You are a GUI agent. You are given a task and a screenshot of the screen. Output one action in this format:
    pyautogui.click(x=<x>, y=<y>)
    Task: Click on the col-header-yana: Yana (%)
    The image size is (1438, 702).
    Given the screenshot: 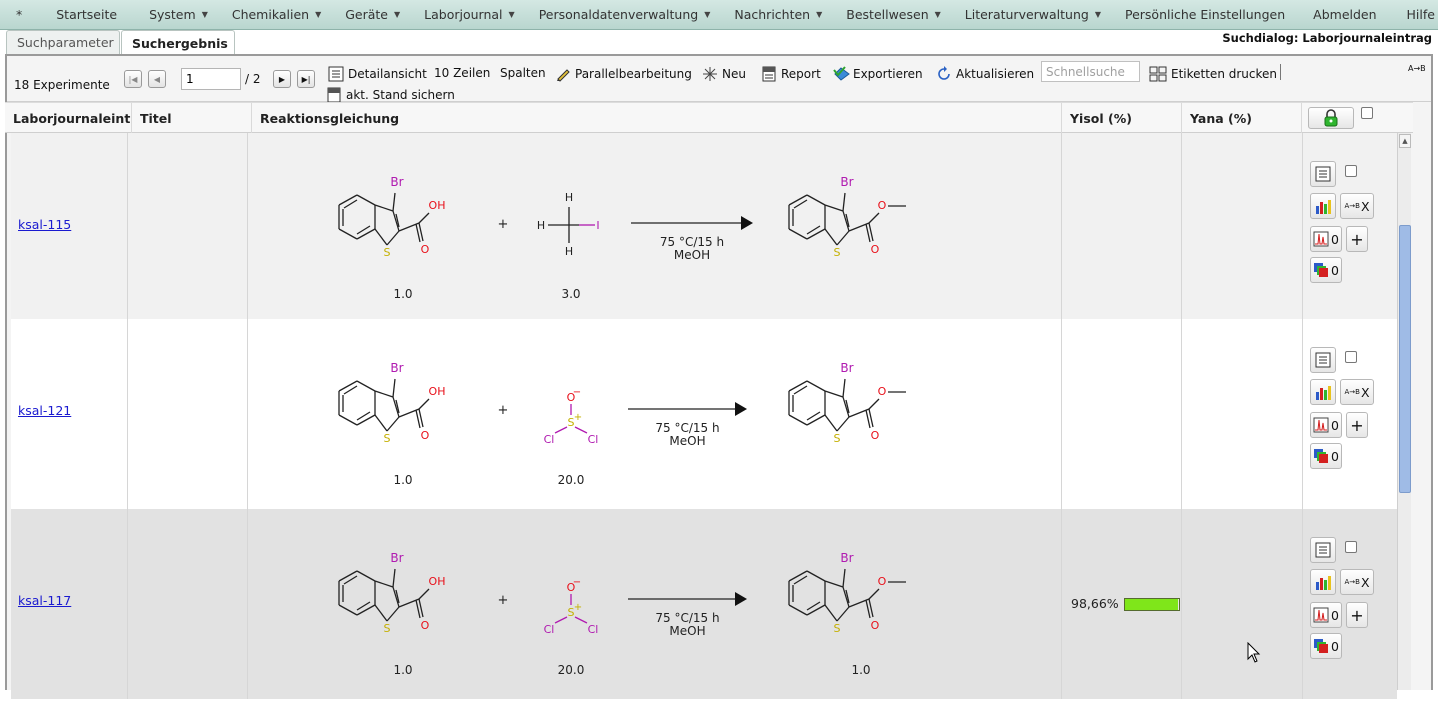 What is the action you would take?
    pyautogui.click(x=1242, y=118)
    